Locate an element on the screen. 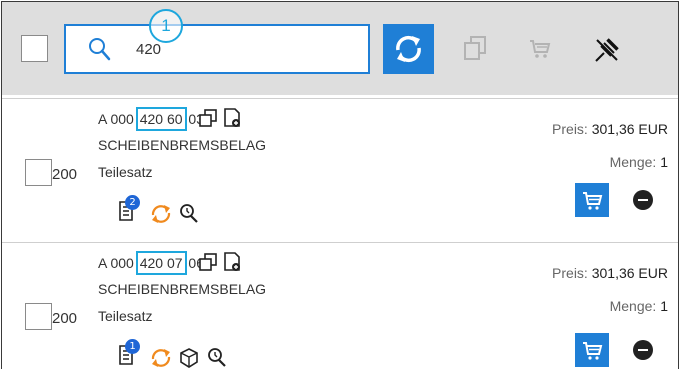 Image resolution: width=681 pixels, height=370 pixels. document-count-badge: 1 is located at coordinates (132, 346).